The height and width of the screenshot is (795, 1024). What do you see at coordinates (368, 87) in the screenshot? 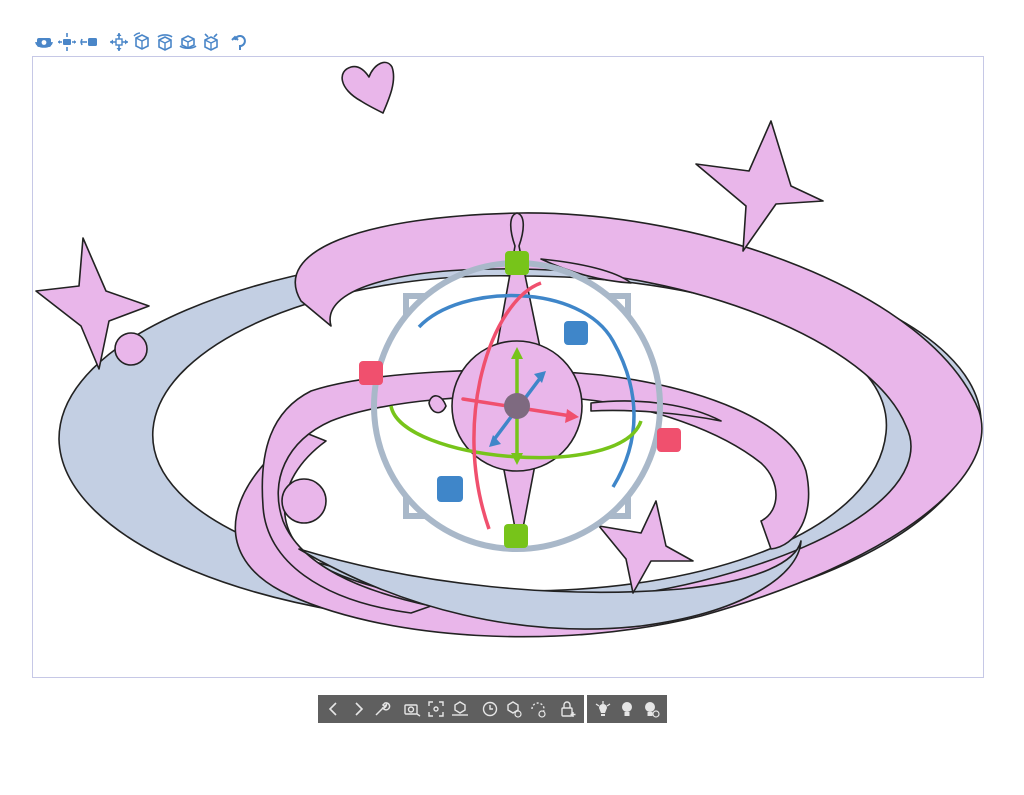
I see `heart-shape` at bounding box center [368, 87].